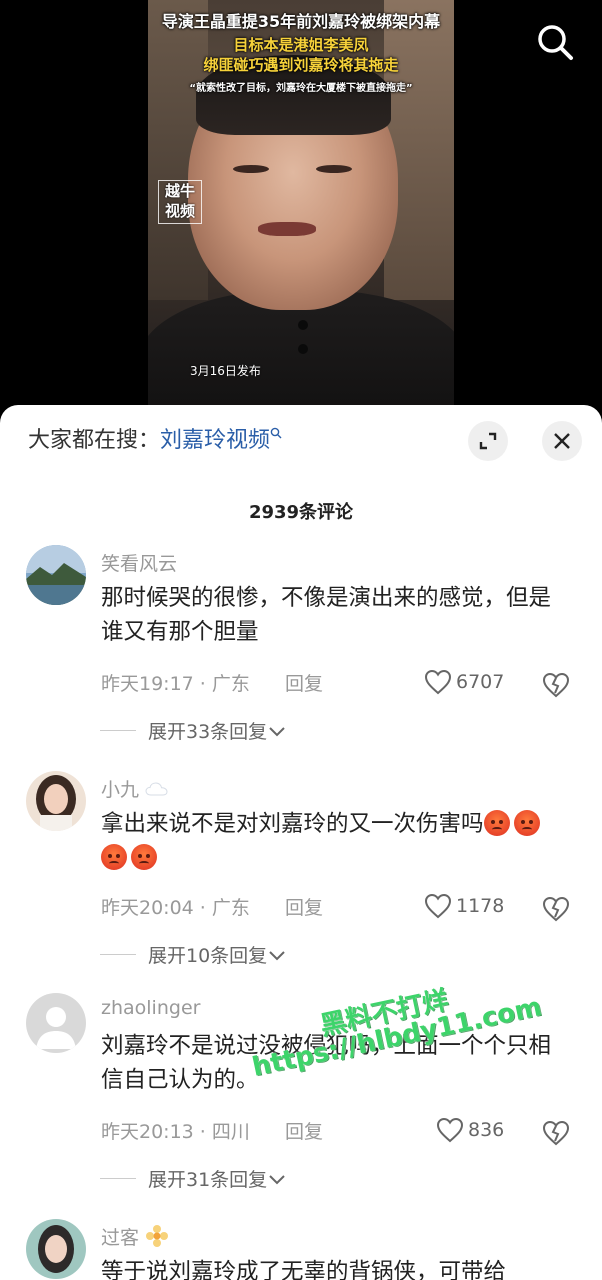 This screenshot has width=602, height=1280. Describe the element at coordinates (120, 1238) in the screenshot. I see `comment-username-text: 过客` at that location.